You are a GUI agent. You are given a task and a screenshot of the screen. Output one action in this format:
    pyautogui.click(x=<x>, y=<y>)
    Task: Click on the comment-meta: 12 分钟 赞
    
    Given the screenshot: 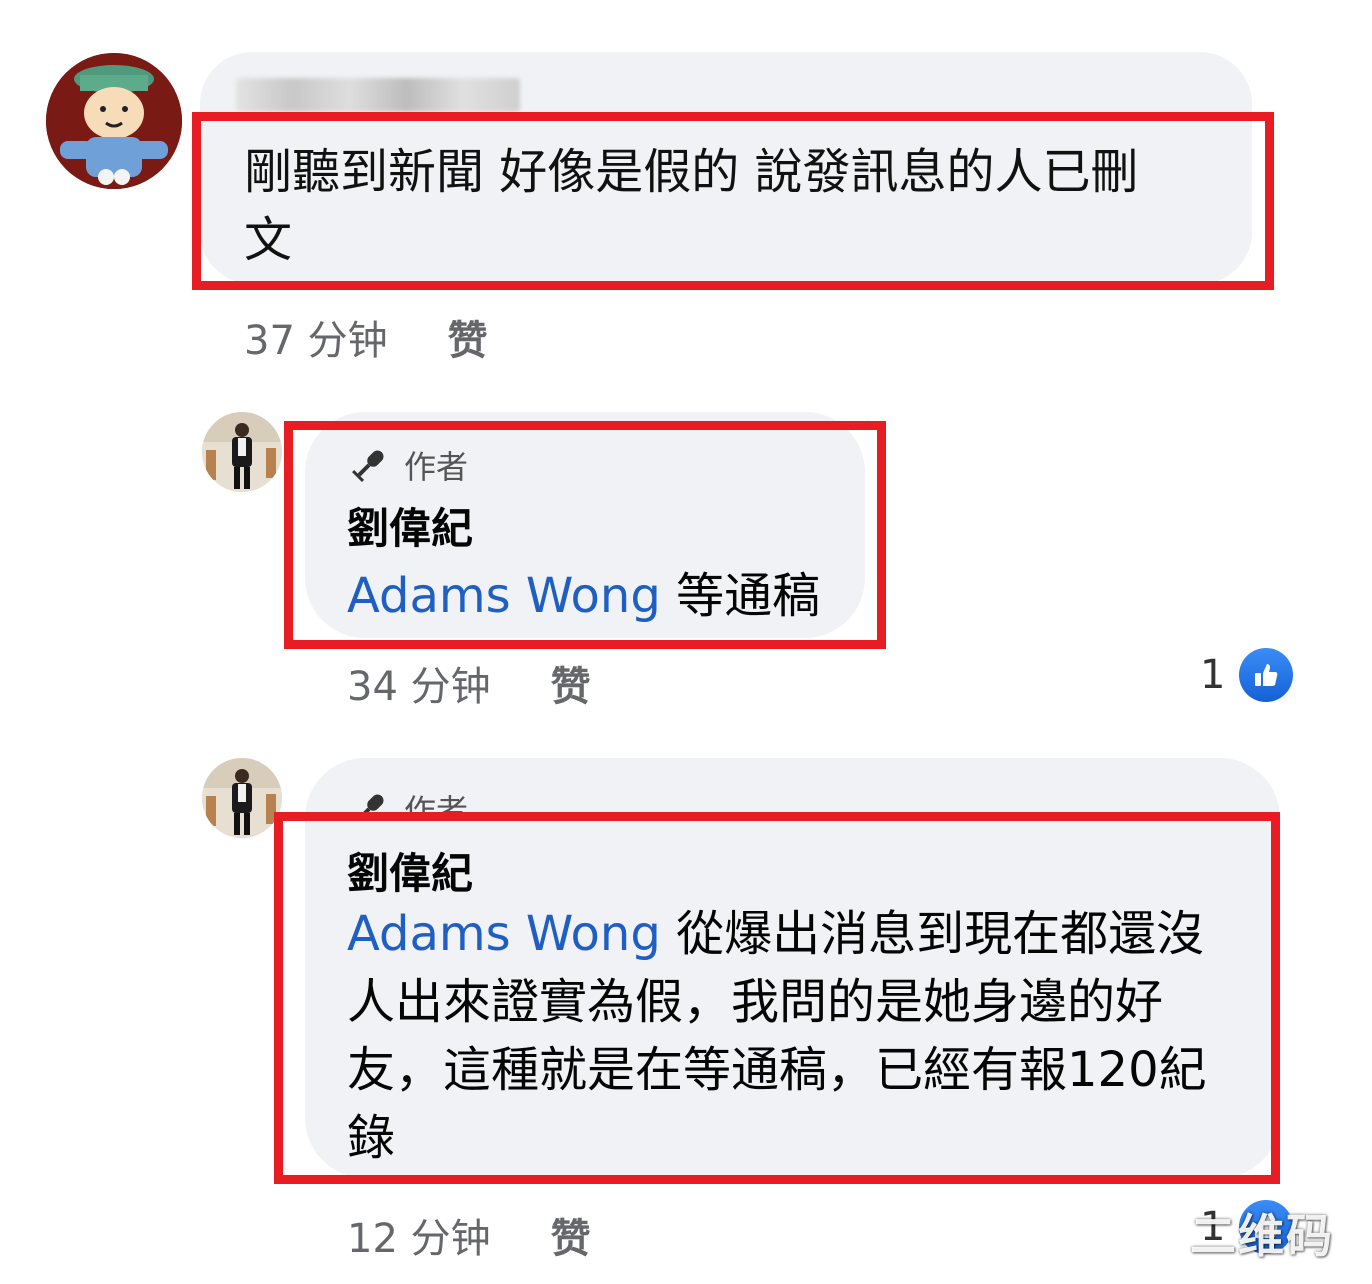 What is the action you would take?
    pyautogui.click(x=469, y=1235)
    